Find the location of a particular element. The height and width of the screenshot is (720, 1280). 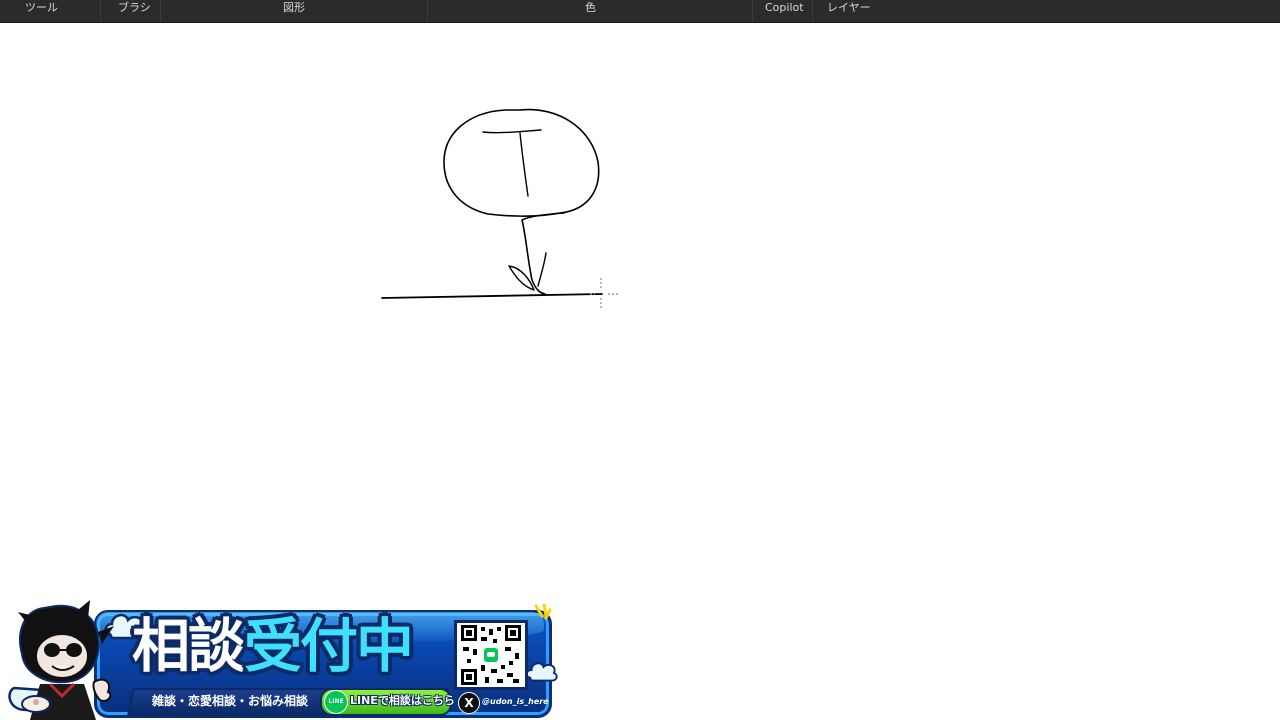

banner-strip-text: 雑談・恋愛相談・お悩み相談 is located at coordinates (230, 701).